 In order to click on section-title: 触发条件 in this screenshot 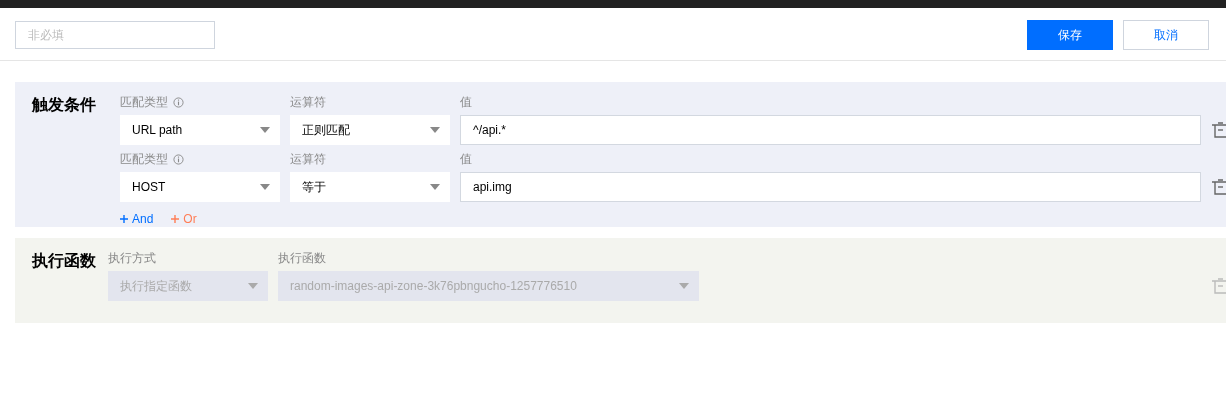, I will do `click(64, 105)`.